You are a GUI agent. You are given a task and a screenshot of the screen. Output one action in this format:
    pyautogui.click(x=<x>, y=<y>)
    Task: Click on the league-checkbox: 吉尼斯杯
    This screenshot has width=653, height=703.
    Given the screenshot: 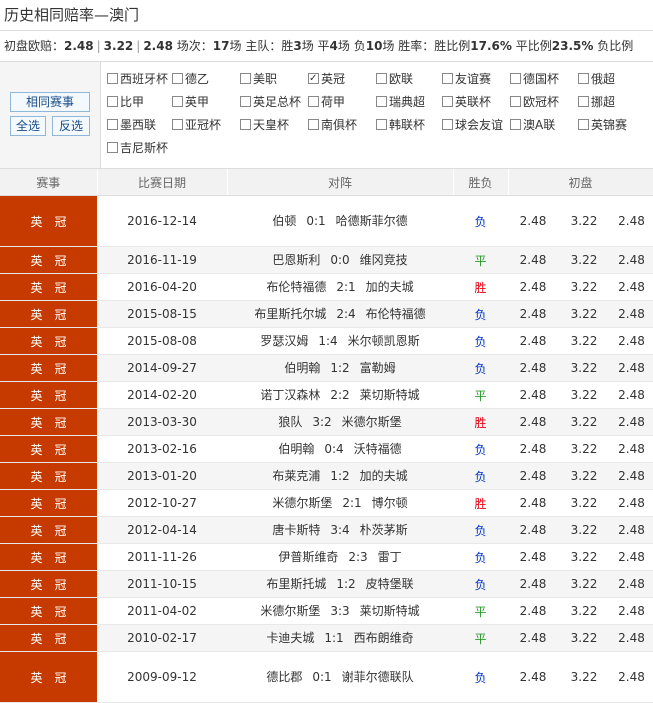 What is the action you would take?
    pyautogui.click(x=137, y=148)
    